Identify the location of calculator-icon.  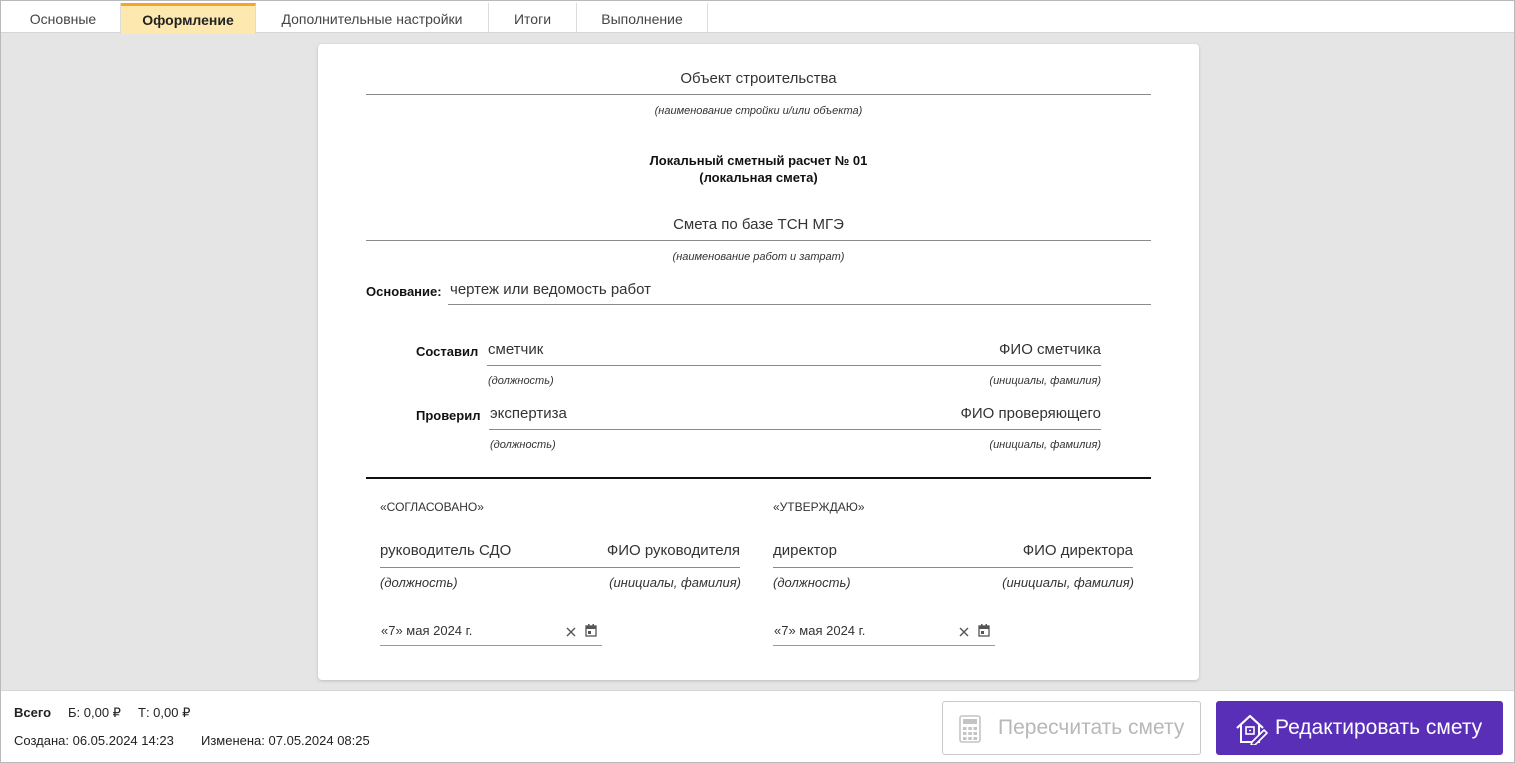
(970, 729).